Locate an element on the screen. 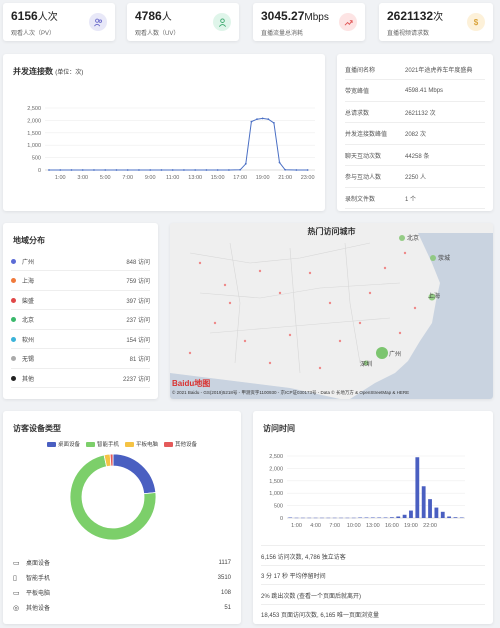 The height and width of the screenshot is (628, 500). stat-unit: 人 is located at coordinates (166, 17).